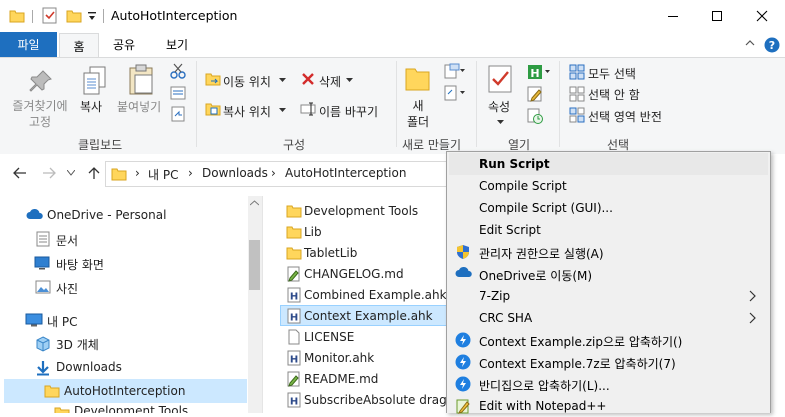  What do you see at coordinates (608, 318) in the screenshot?
I see `context-menu-item: CRC SHA` at bounding box center [608, 318].